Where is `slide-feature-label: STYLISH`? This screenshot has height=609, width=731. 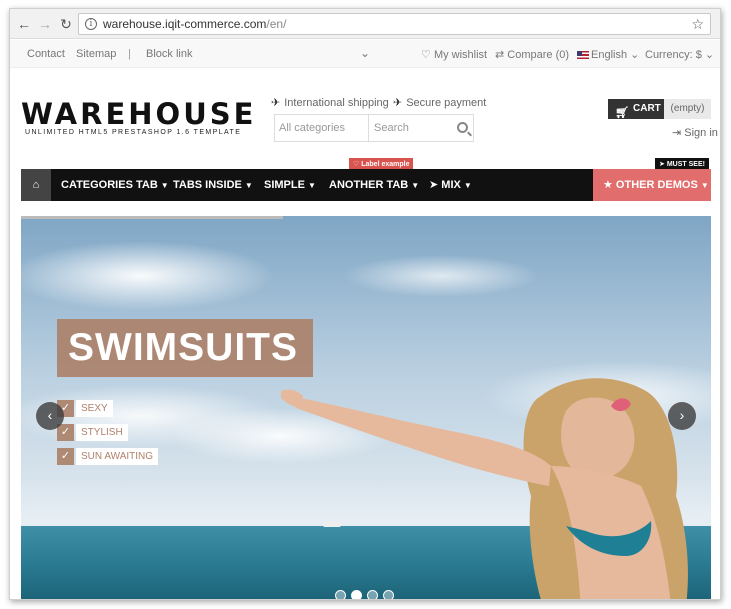
slide-feature-label: STYLISH is located at coordinates (102, 432).